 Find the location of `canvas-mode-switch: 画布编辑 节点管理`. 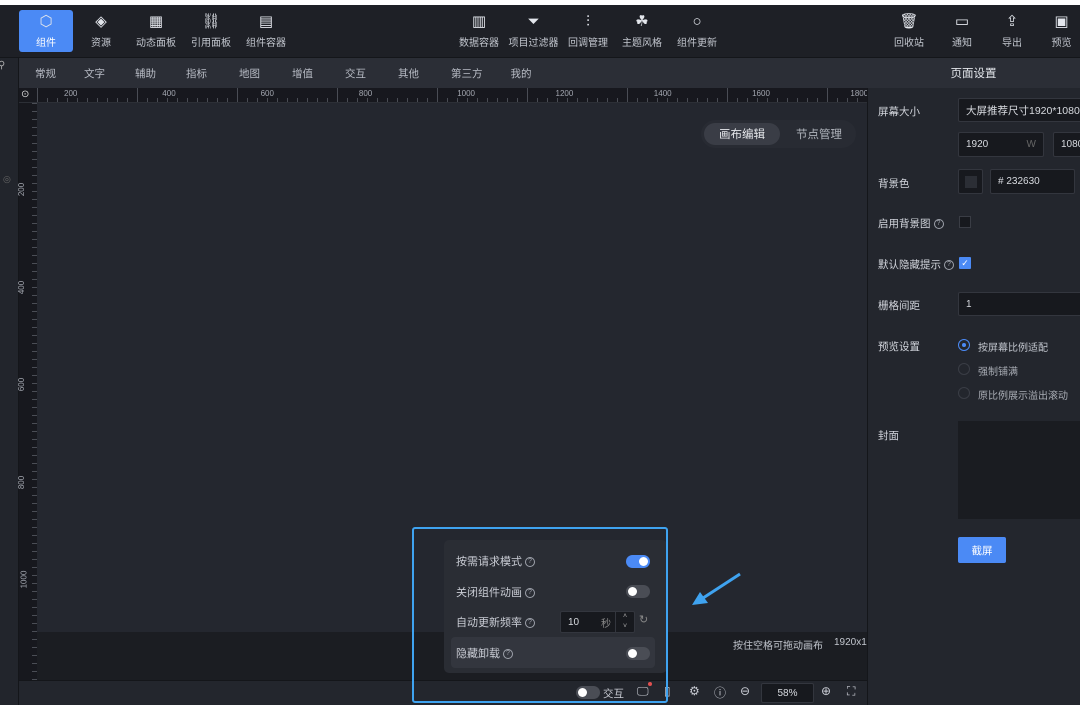

canvas-mode-switch: 画布编辑 节点管理 is located at coordinates (778, 134).